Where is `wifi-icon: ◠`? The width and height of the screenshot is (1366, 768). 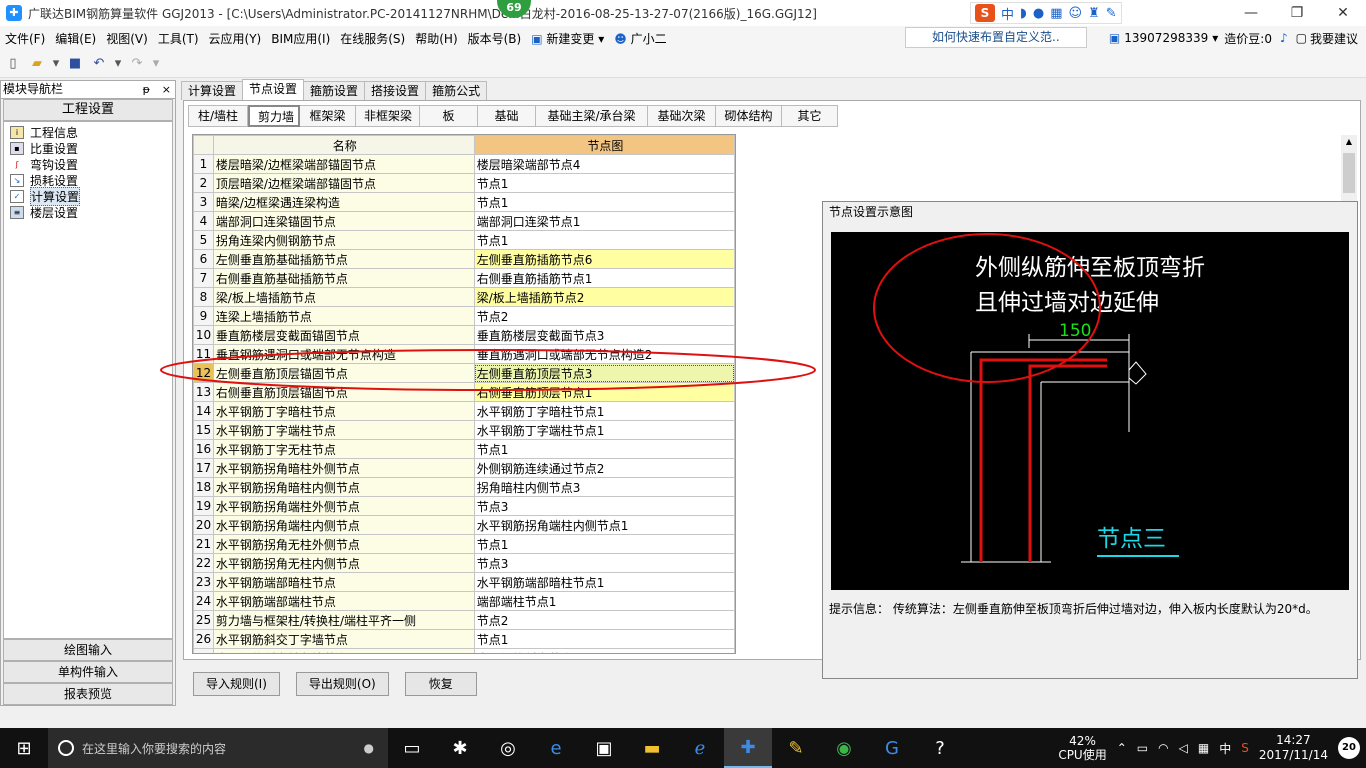 wifi-icon: ◠ is located at coordinates (1163, 748).